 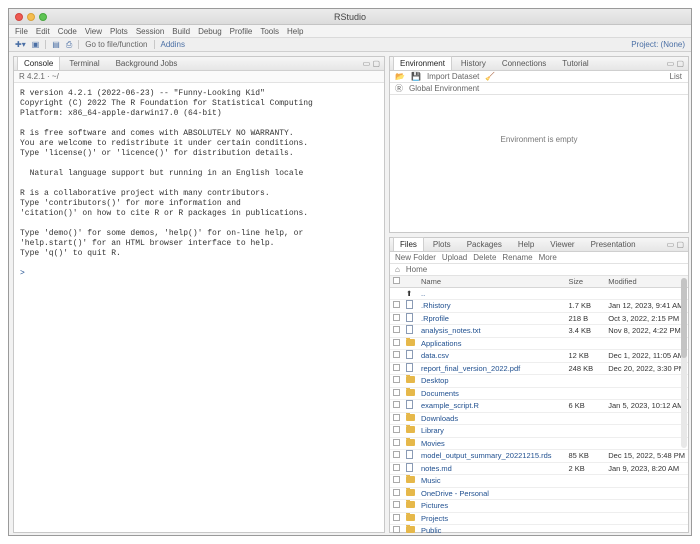 I want to click on table-row: Music, so click(x=539, y=481).